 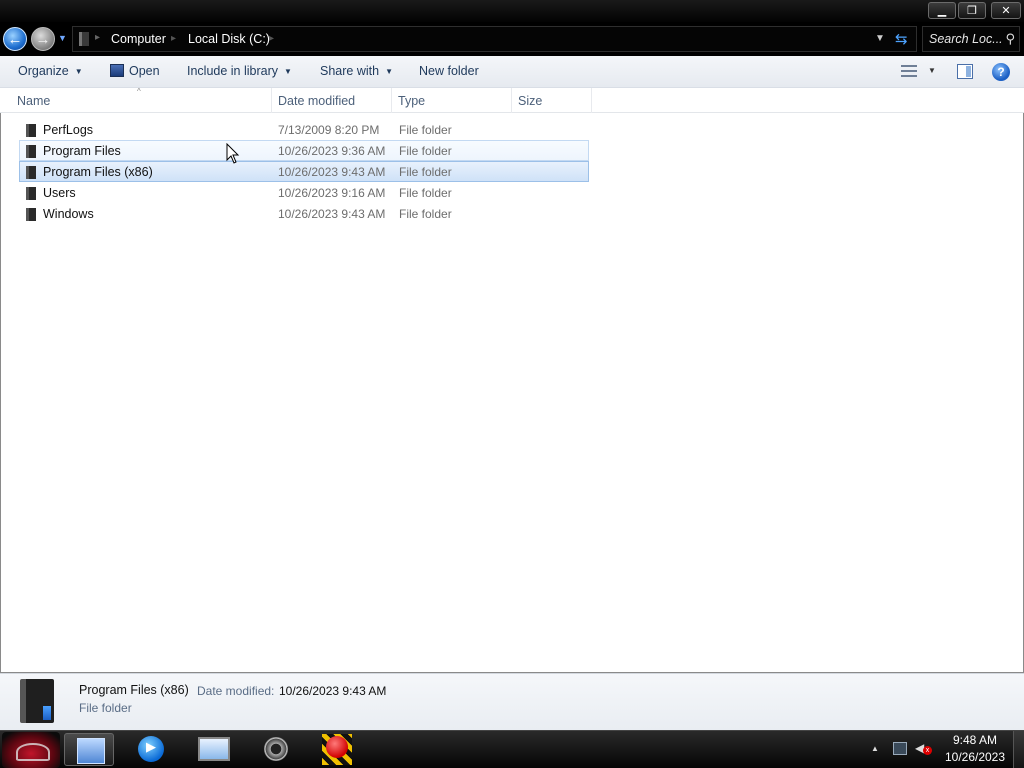 What do you see at coordinates (1006, 10) in the screenshot?
I see `close-button: ✕` at bounding box center [1006, 10].